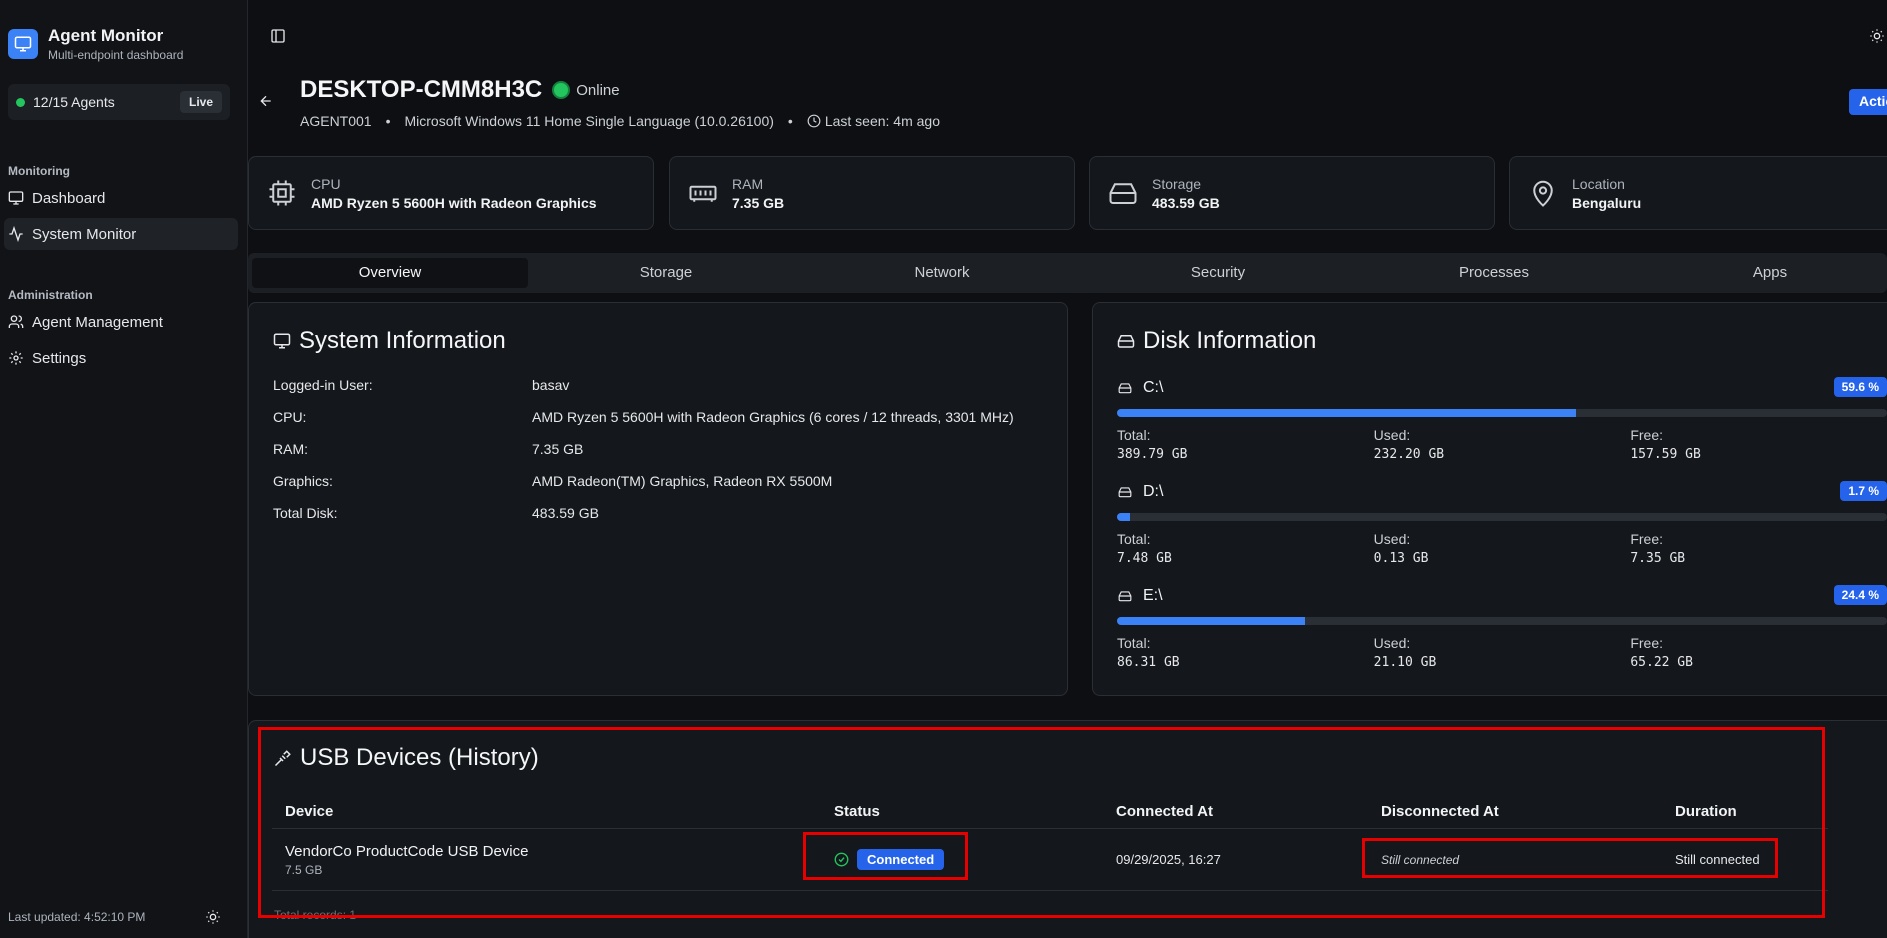 Image resolution: width=1887 pixels, height=938 pixels. Describe the element at coordinates (116, 55) in the screenshot. I see `app-subtitle: Multi-endpoint dashboard` at that location.